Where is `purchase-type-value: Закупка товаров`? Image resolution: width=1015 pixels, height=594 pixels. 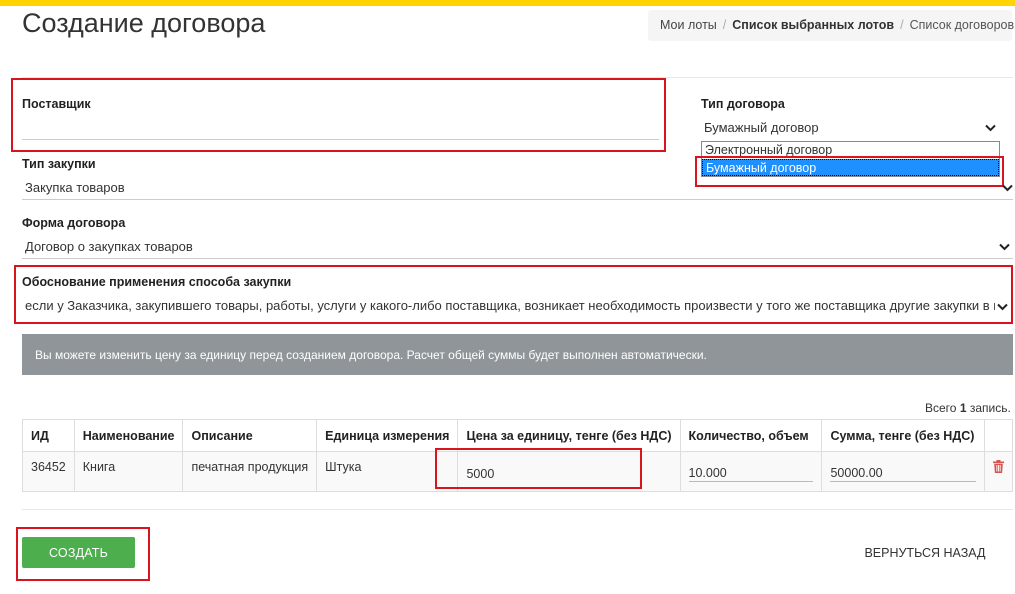
purchase-type-value: Закупка товаров is located at coordinates (75, 187).